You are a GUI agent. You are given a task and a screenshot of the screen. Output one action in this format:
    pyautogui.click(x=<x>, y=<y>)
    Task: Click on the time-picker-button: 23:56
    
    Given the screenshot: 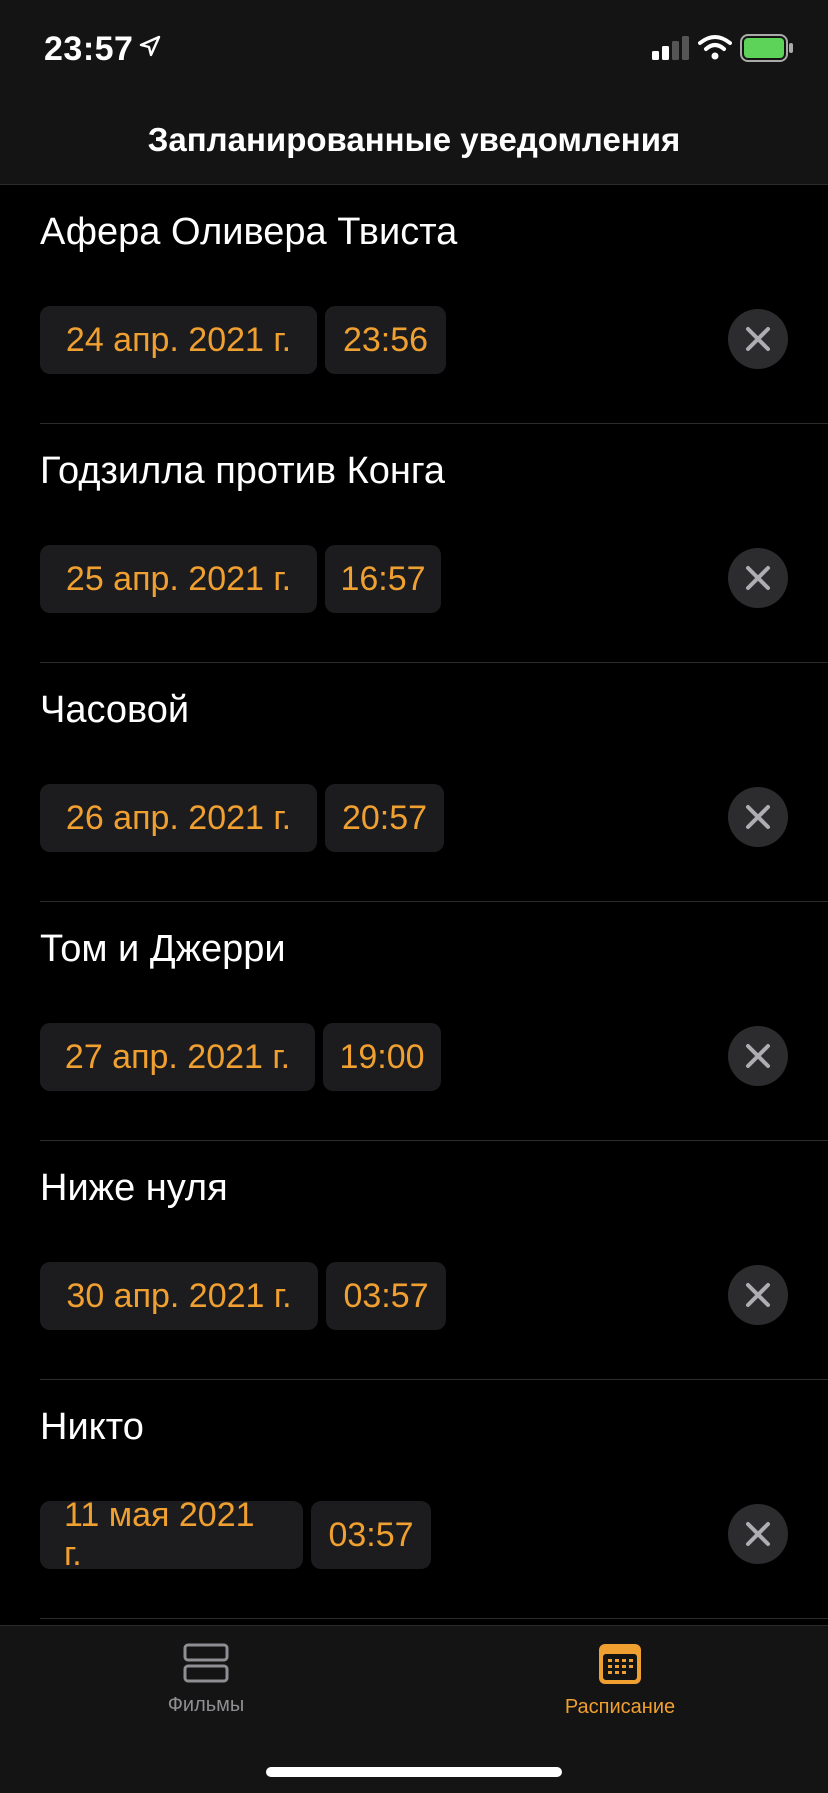 What is the action you would take?
    pyautogui.click(x=385, y=340)
    